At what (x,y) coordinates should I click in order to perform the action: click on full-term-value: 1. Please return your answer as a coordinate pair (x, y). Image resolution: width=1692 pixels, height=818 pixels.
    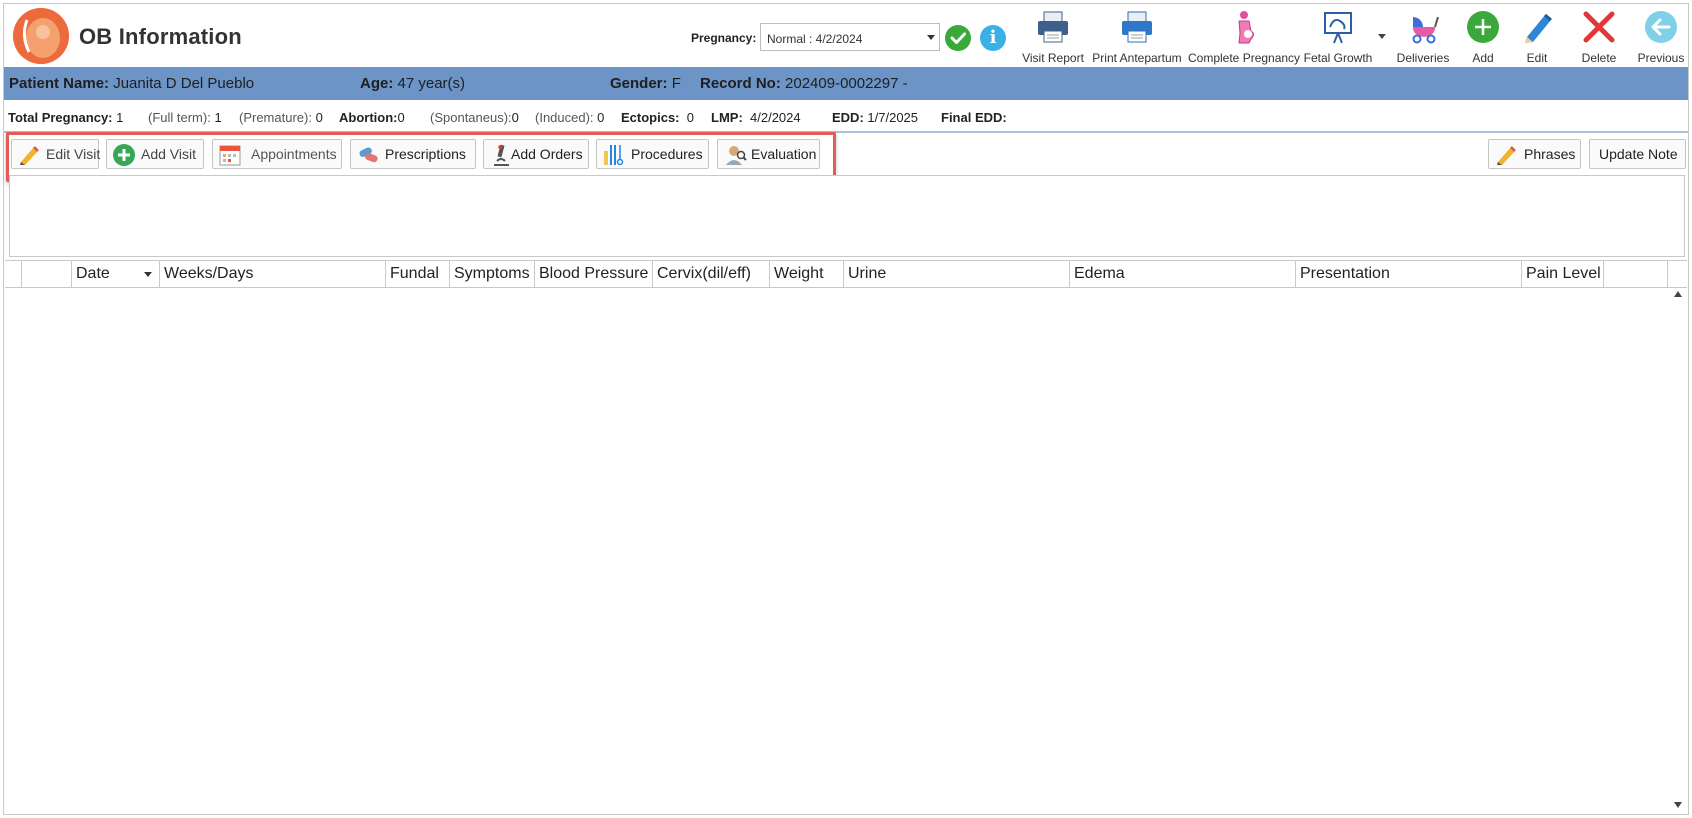
    Looking at the image, I should click on (218, 117).